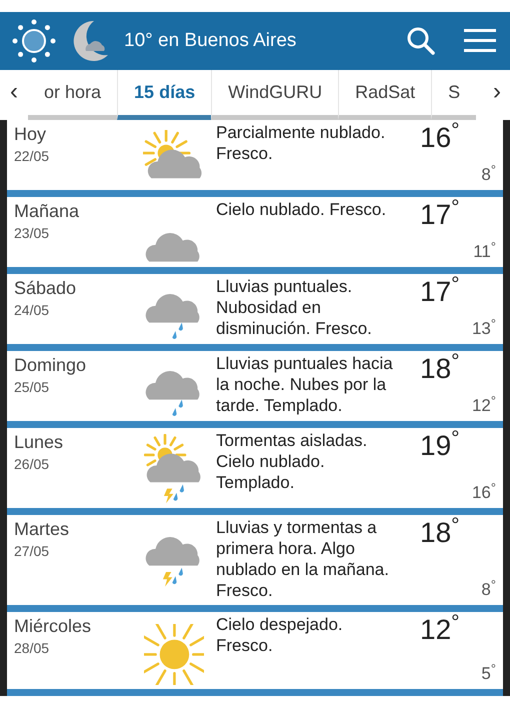  Describe the element at coordinates (53, 626) in the screenshot. I see `day-name: Miércoles` at that location.